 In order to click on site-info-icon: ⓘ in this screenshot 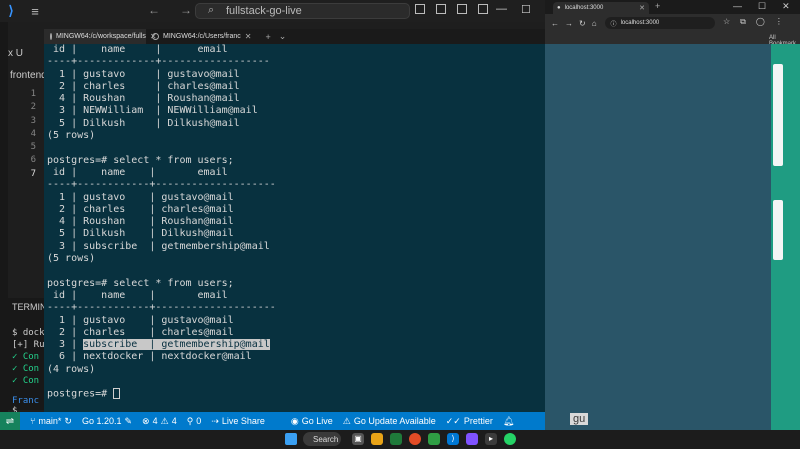, I will do `click(613, 24)`.